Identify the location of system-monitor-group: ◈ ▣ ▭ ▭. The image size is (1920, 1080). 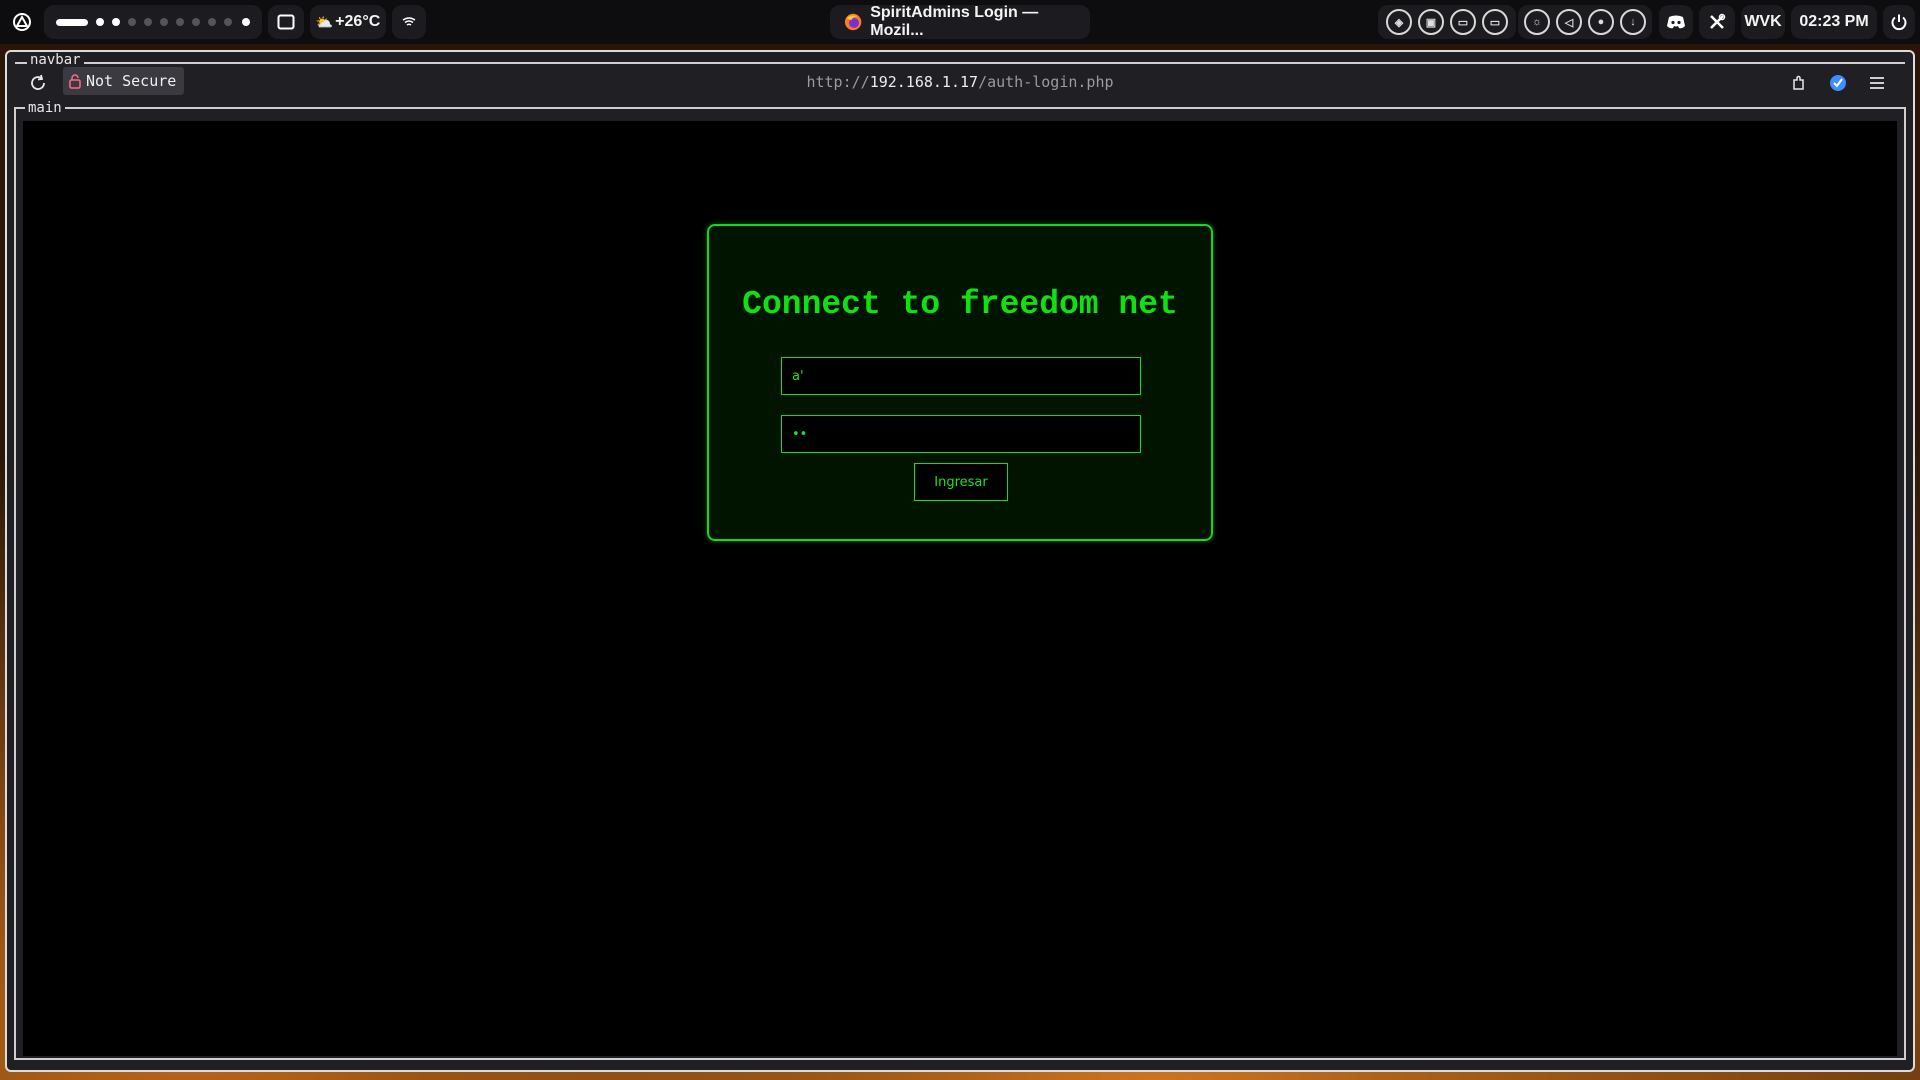
(1447, 22).